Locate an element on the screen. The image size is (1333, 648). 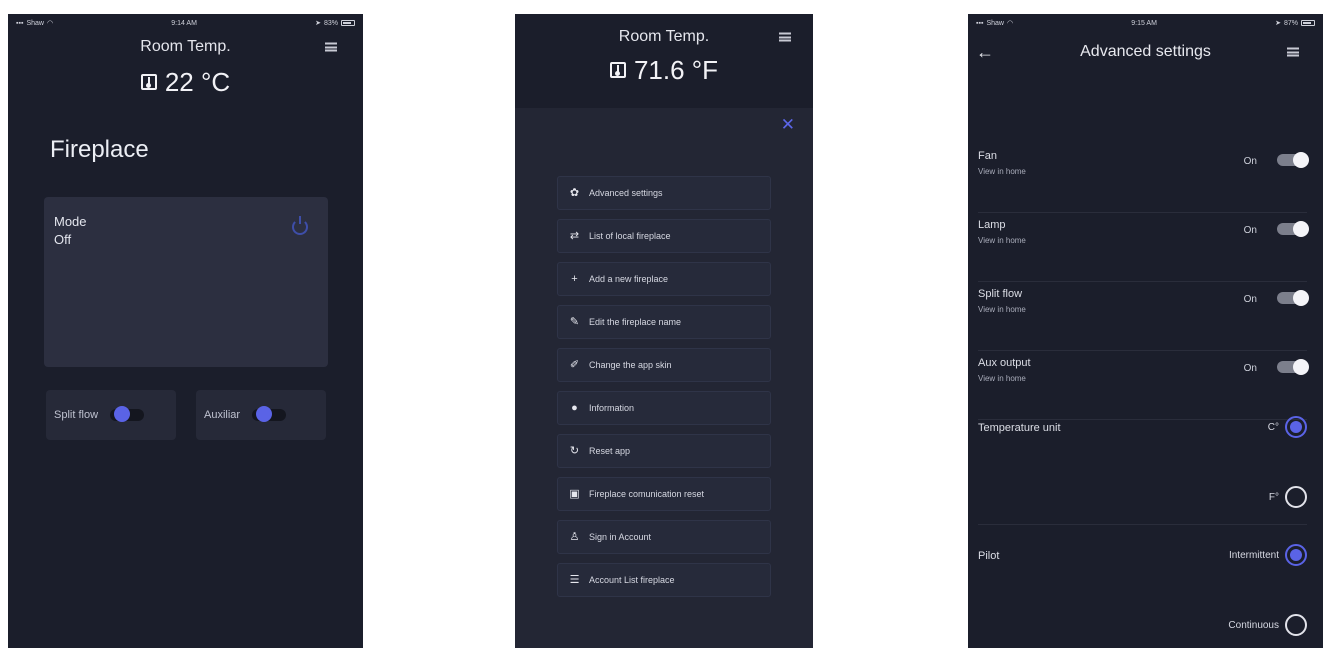
carrier-name: Shaw is located at coordinates (35, 23).